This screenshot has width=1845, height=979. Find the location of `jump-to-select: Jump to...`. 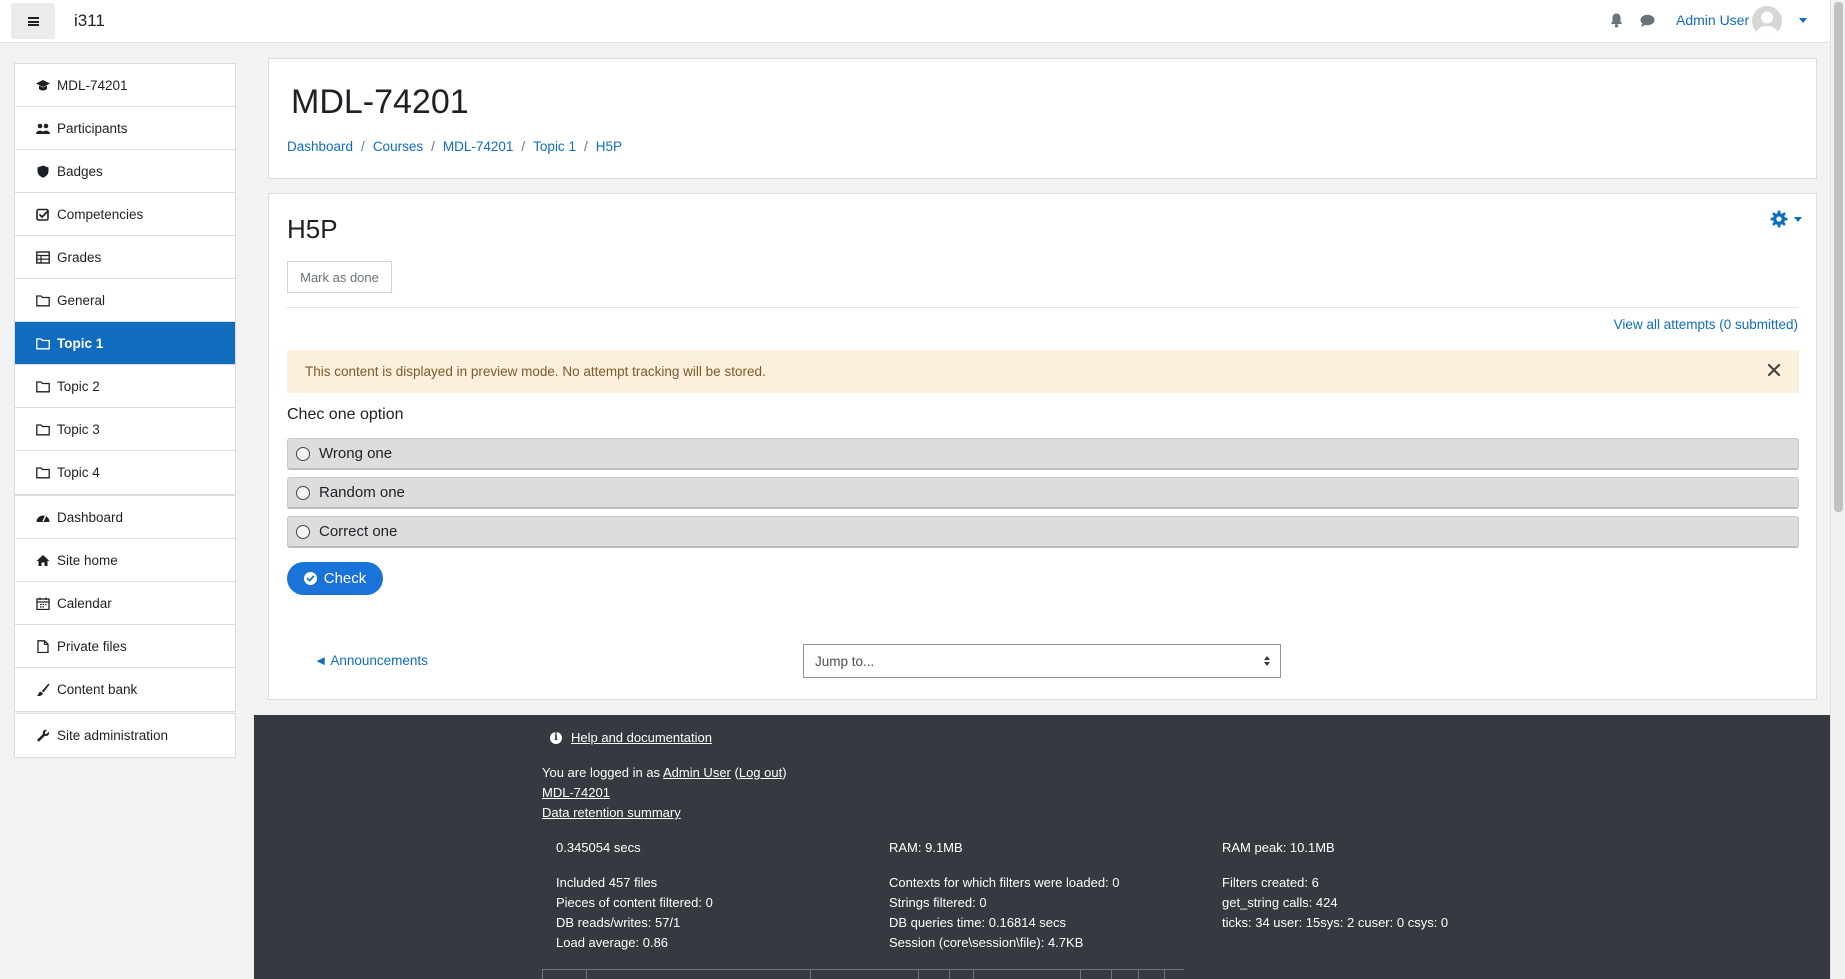

jump-to-select: Jump to... is located at coordinates (1042, 661).